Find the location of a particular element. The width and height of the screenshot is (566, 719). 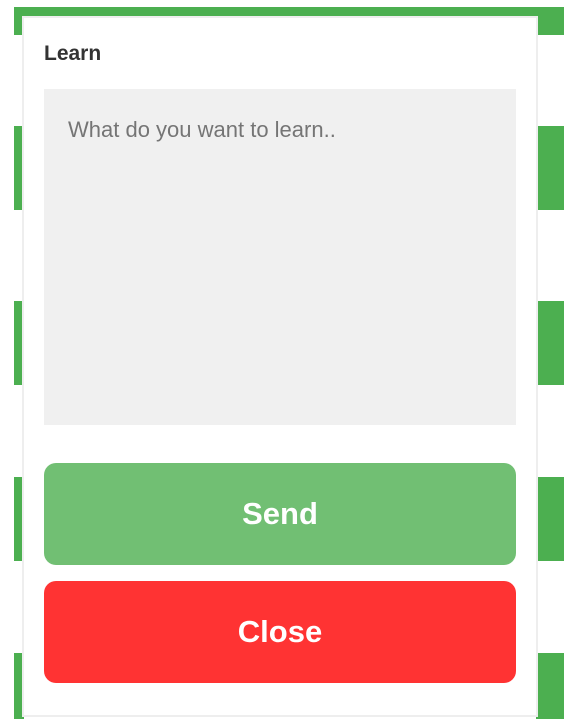

dialog-title: Learn is located at coordinates (73, 53).